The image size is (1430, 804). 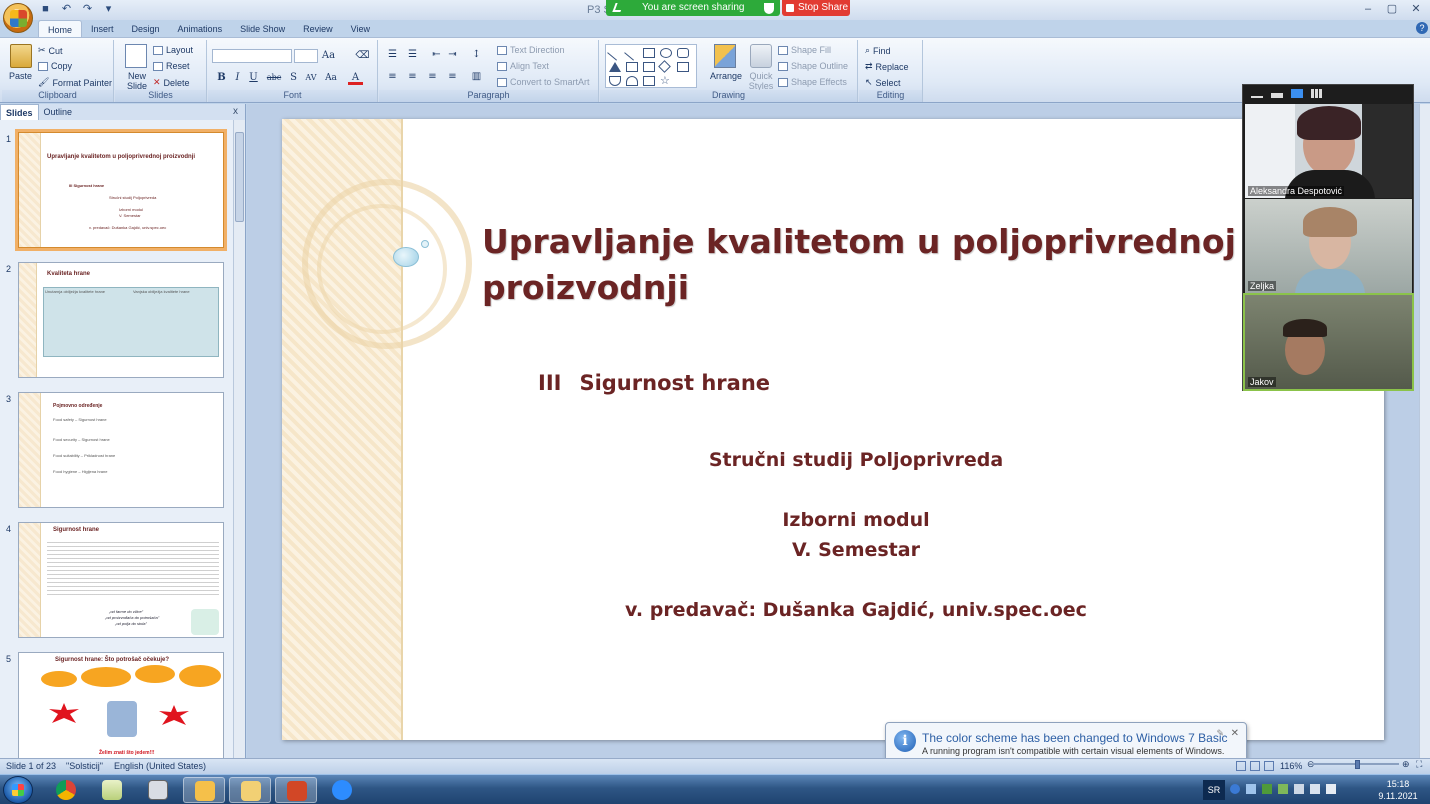 I want to click on tab-slide-show: Slide Show, so click(x=262, y=29).